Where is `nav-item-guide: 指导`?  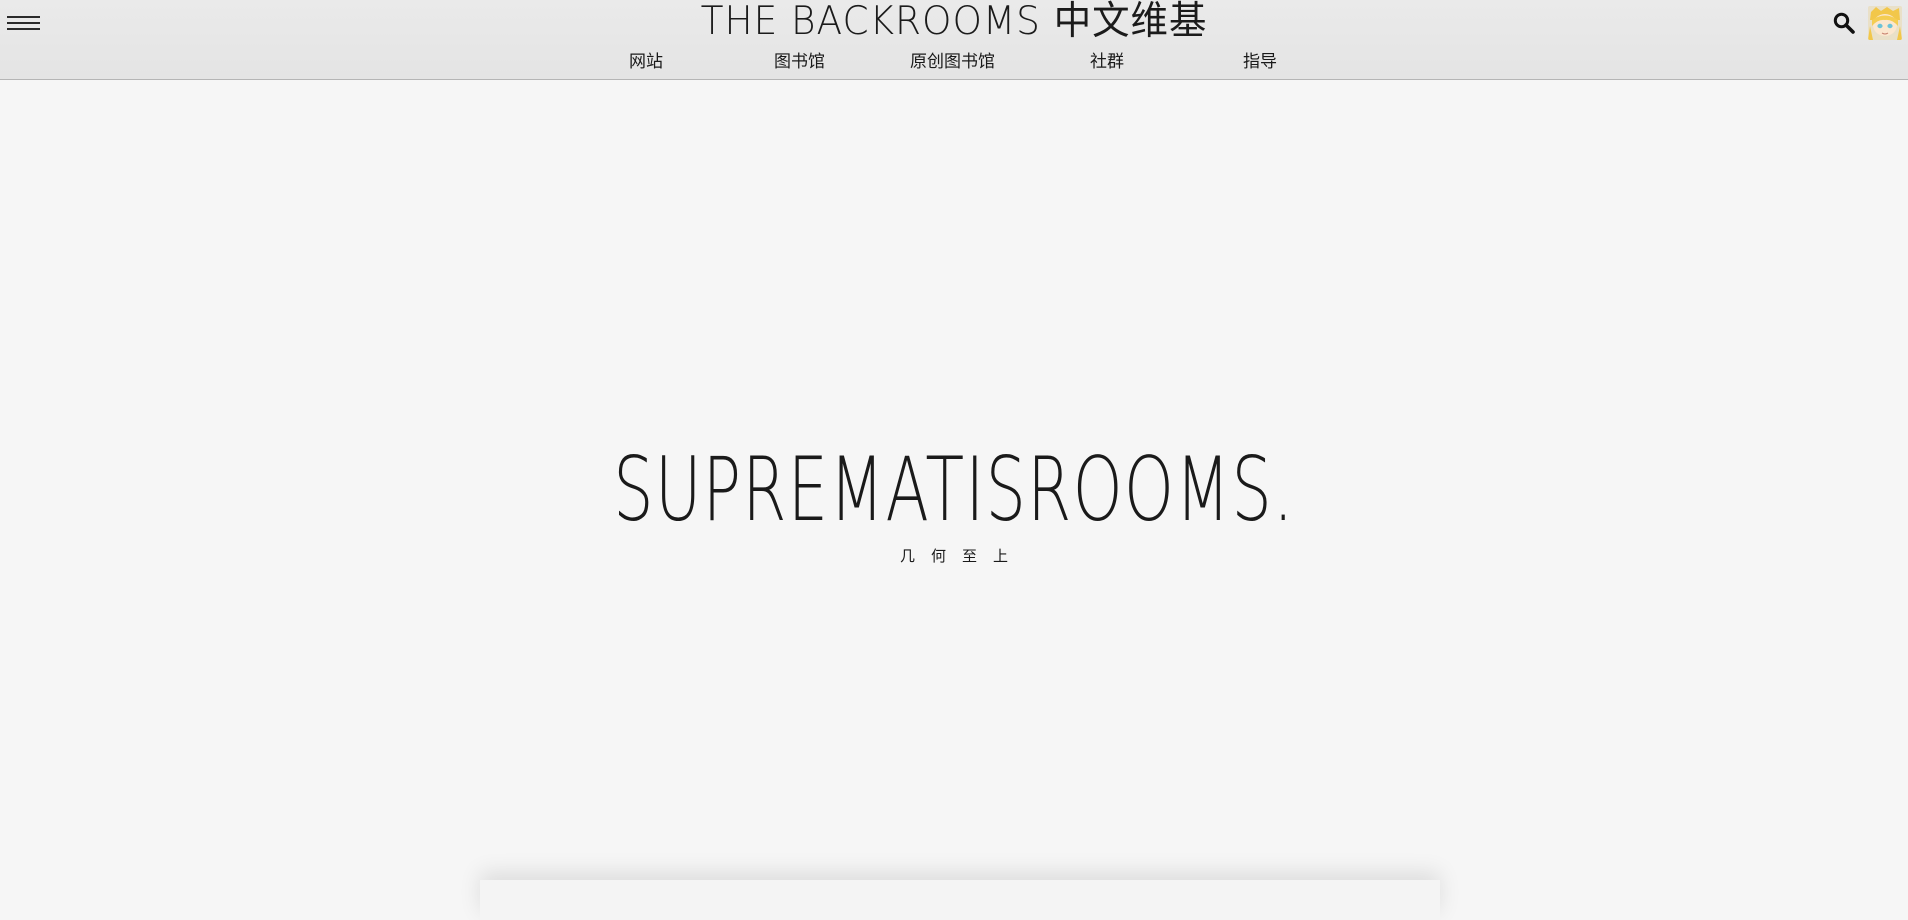 nav-item-guide: 指导 is located at coordinates (1260, 62).